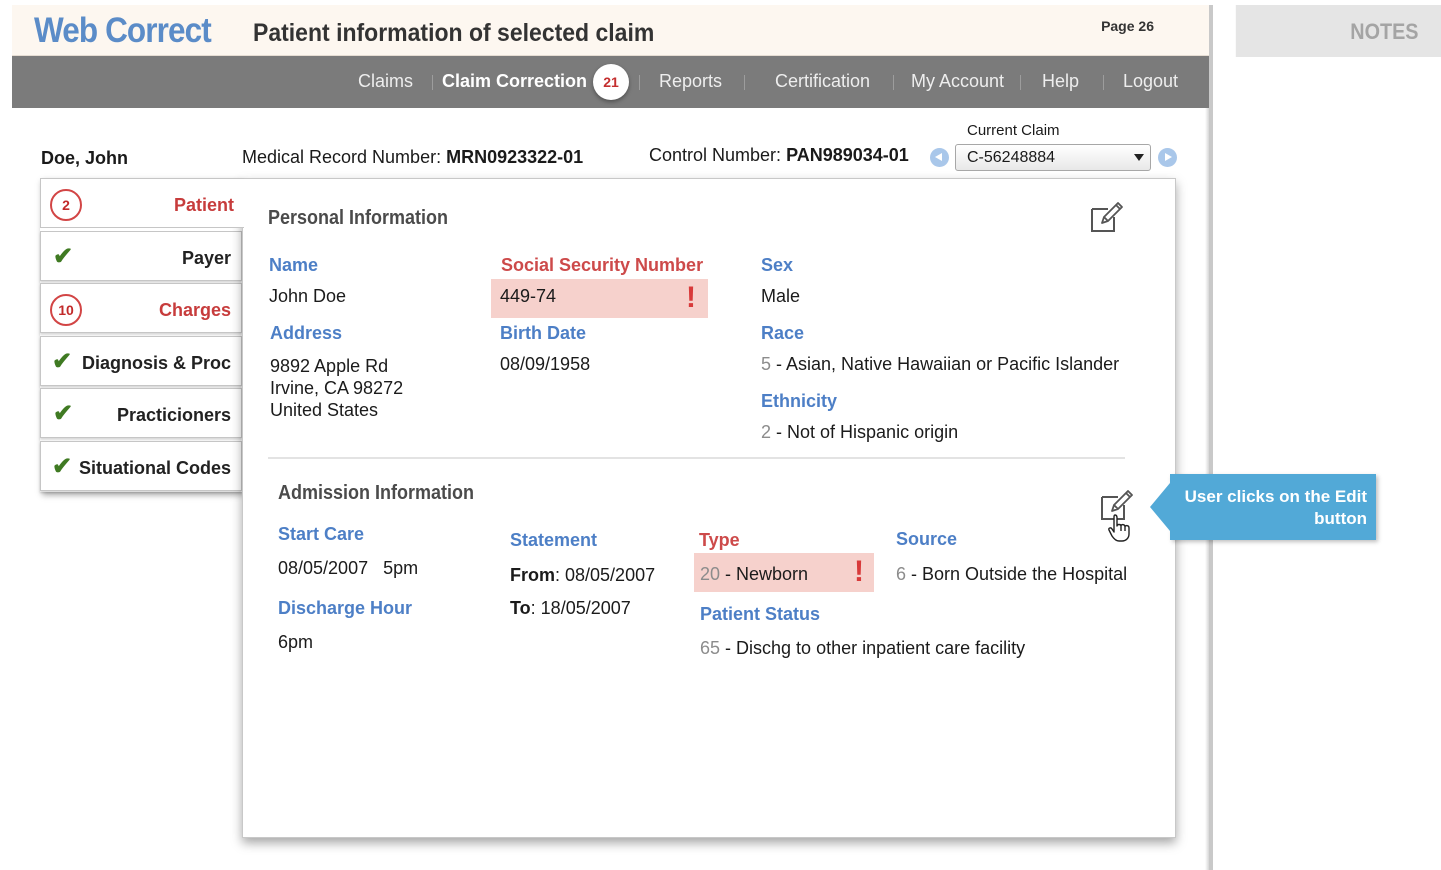 This screenshot has width=1441, height=870. Describe the element at coordinates (66, 205) in the screenshot. I see `error-count-badge: 2` at that location.